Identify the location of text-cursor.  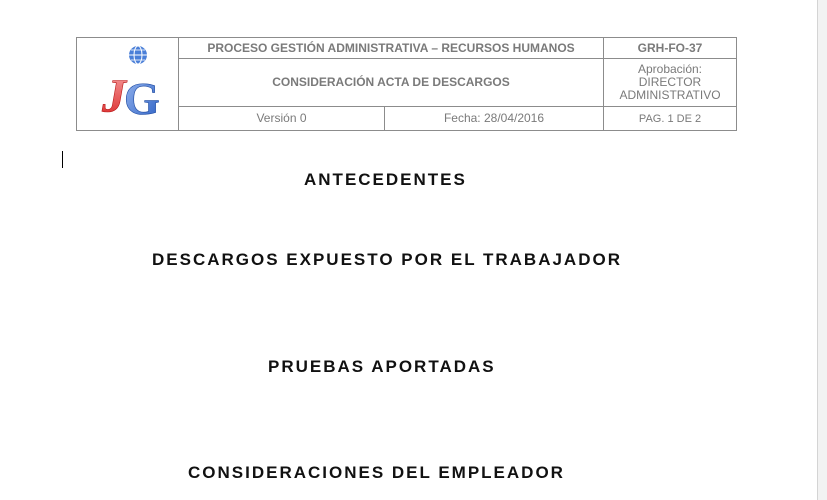
(62, 159).